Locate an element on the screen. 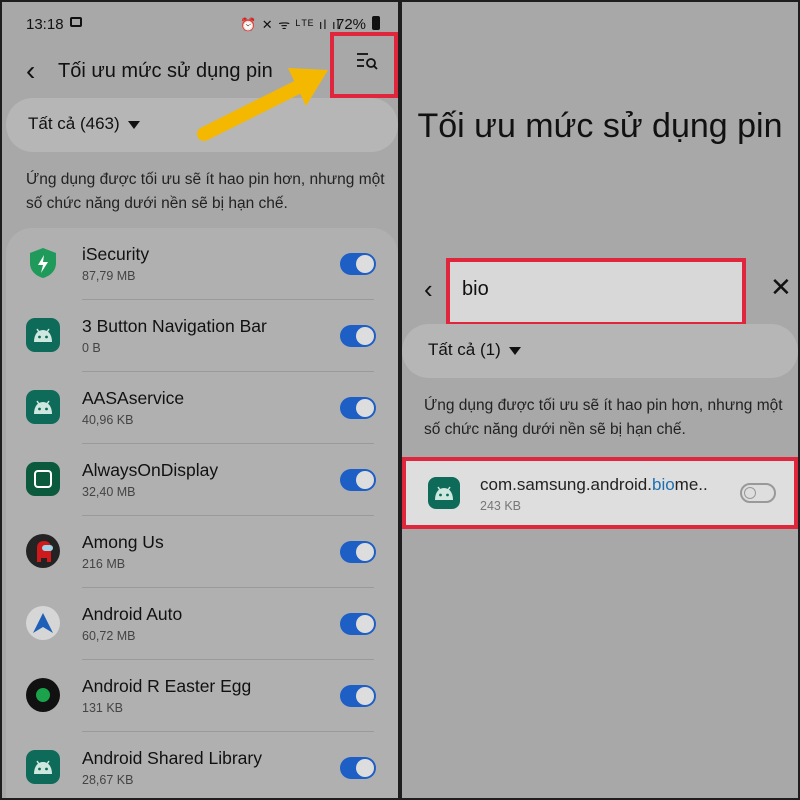 This screenshot has width=800, height=800. search-list-icon is located at coordinates (367, 61).